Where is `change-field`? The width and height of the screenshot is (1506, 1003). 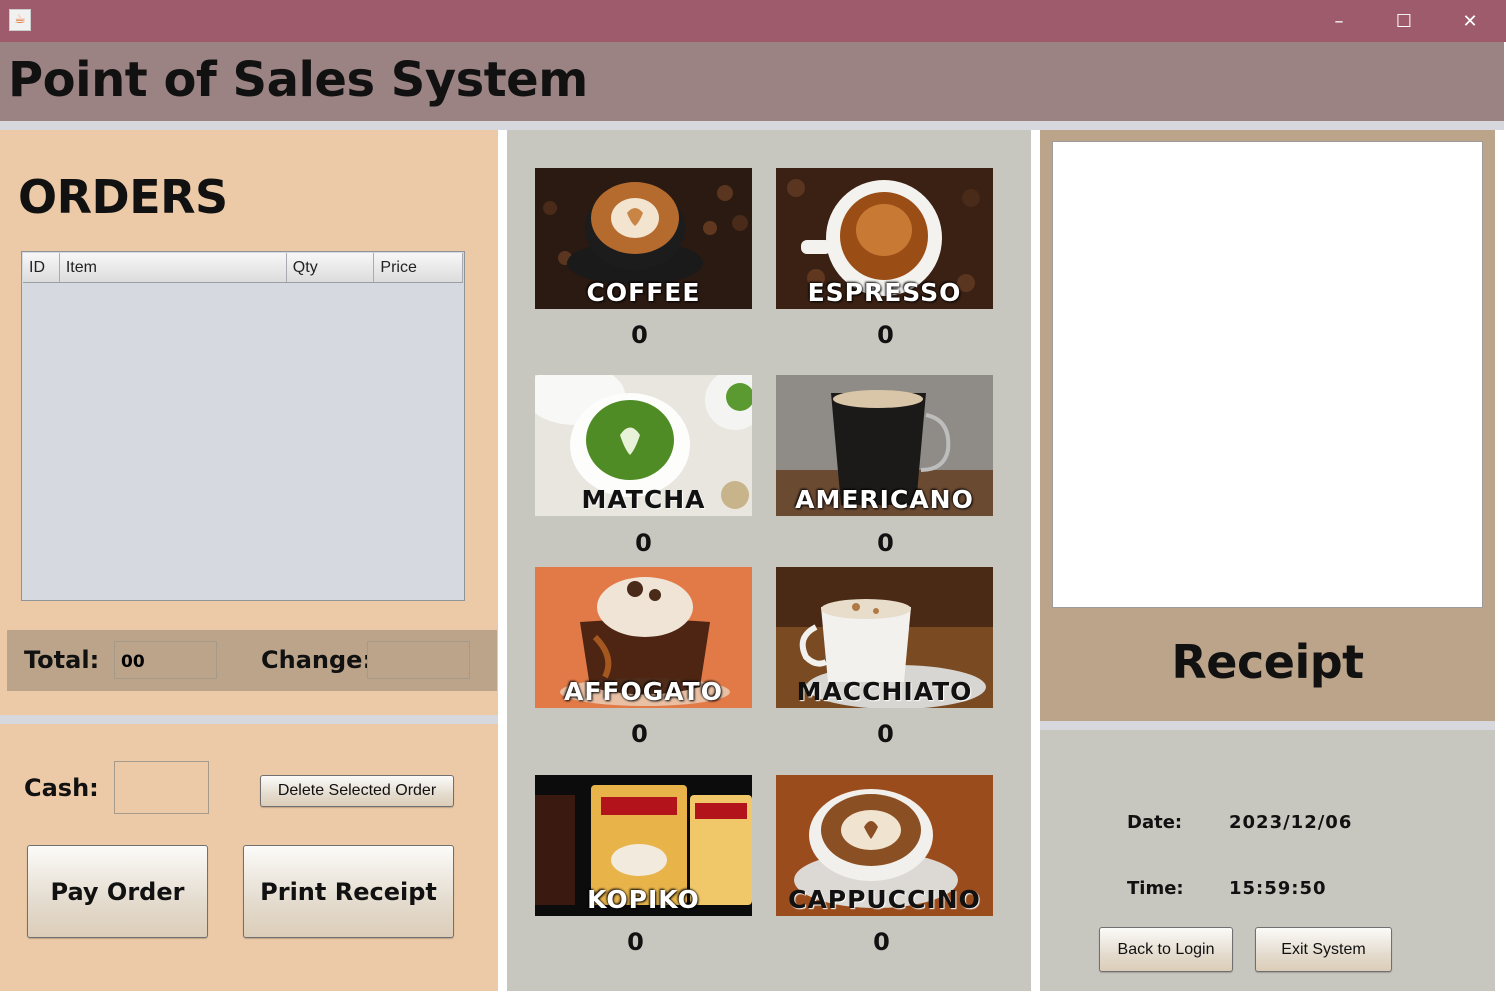
change-field is located at coordinates (418, 660).